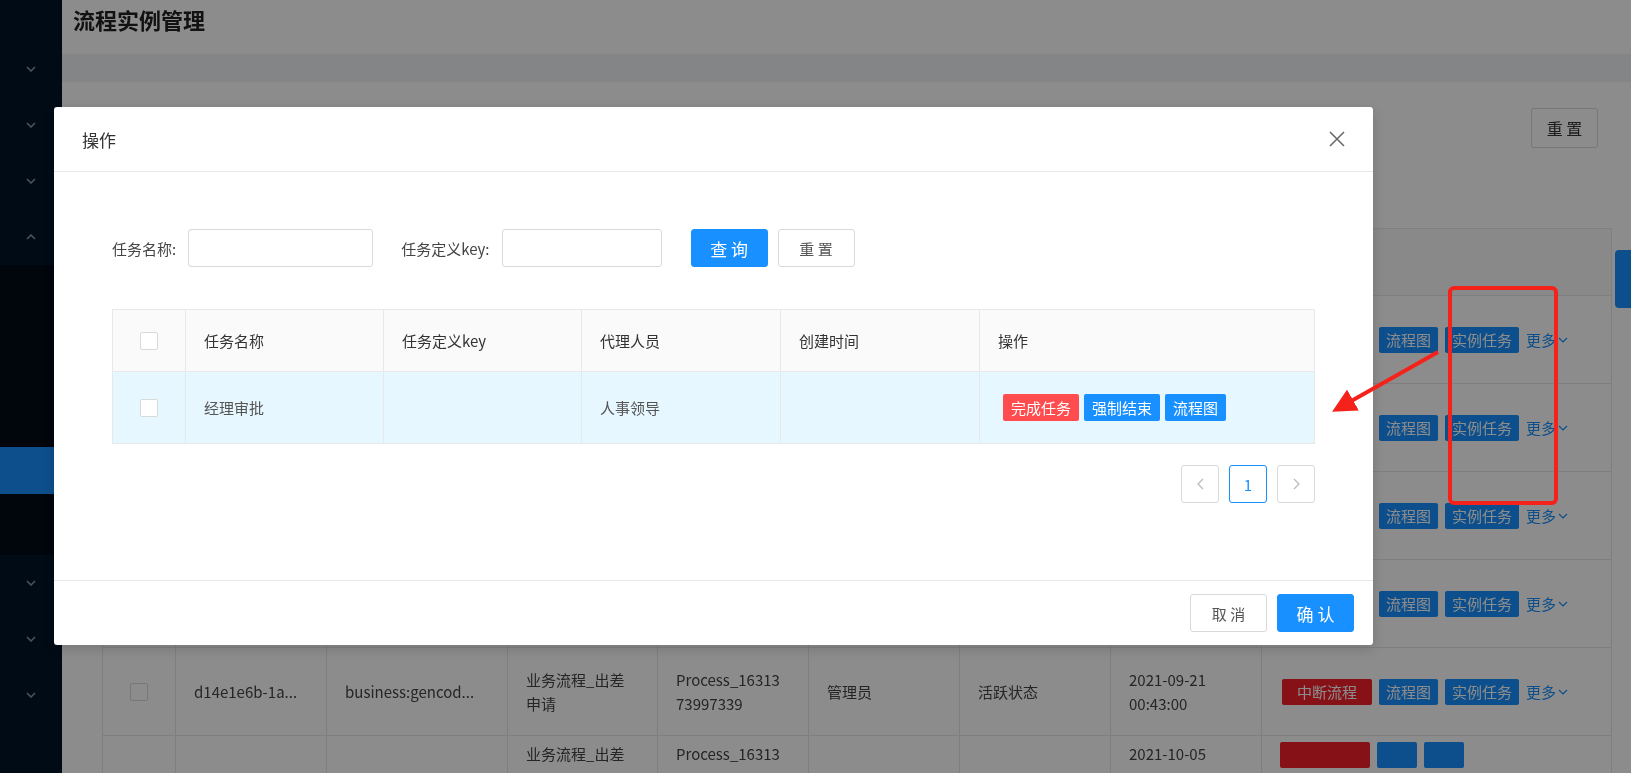 The width and height of the screenshot is (1631, 773). Describe the element at coordinates (849, 691) in the screenshot. I see `table-cell: 管理员` at that location.